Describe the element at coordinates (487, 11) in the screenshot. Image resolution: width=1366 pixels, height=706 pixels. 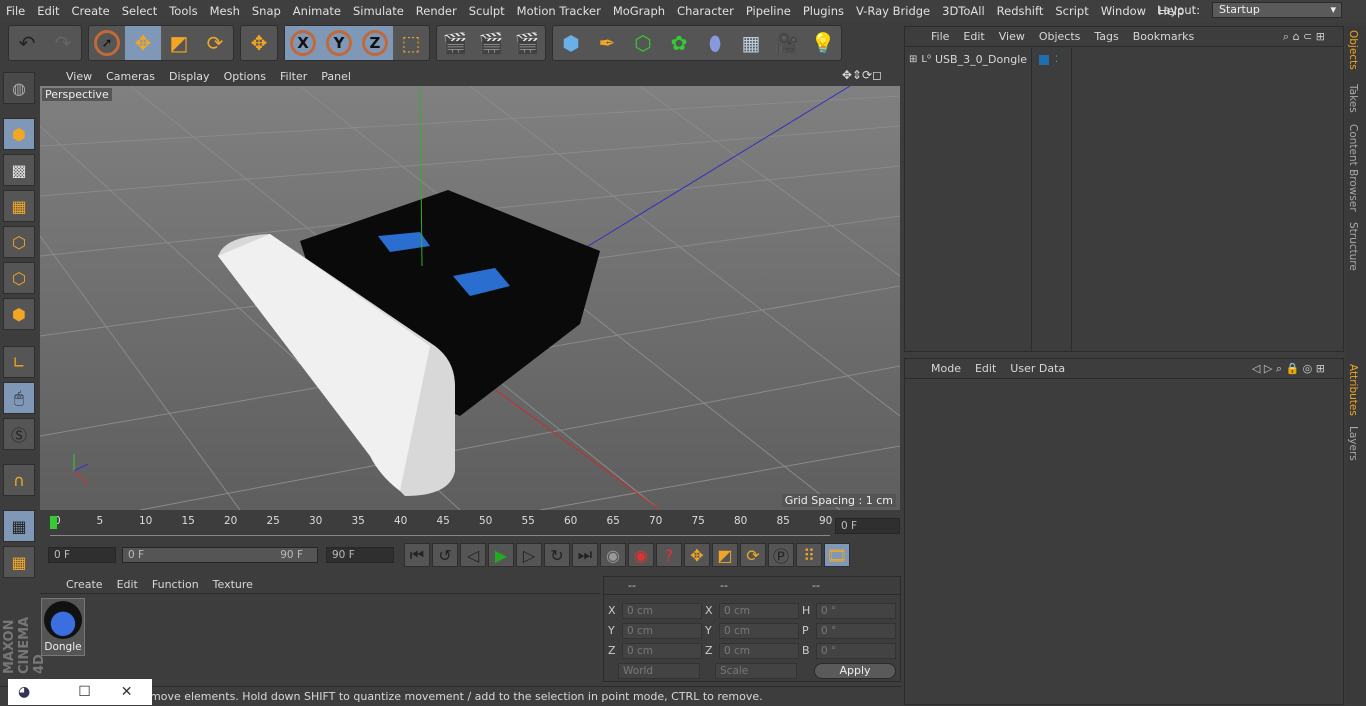
I see `menu-sculpt: Sculpt` at that location.